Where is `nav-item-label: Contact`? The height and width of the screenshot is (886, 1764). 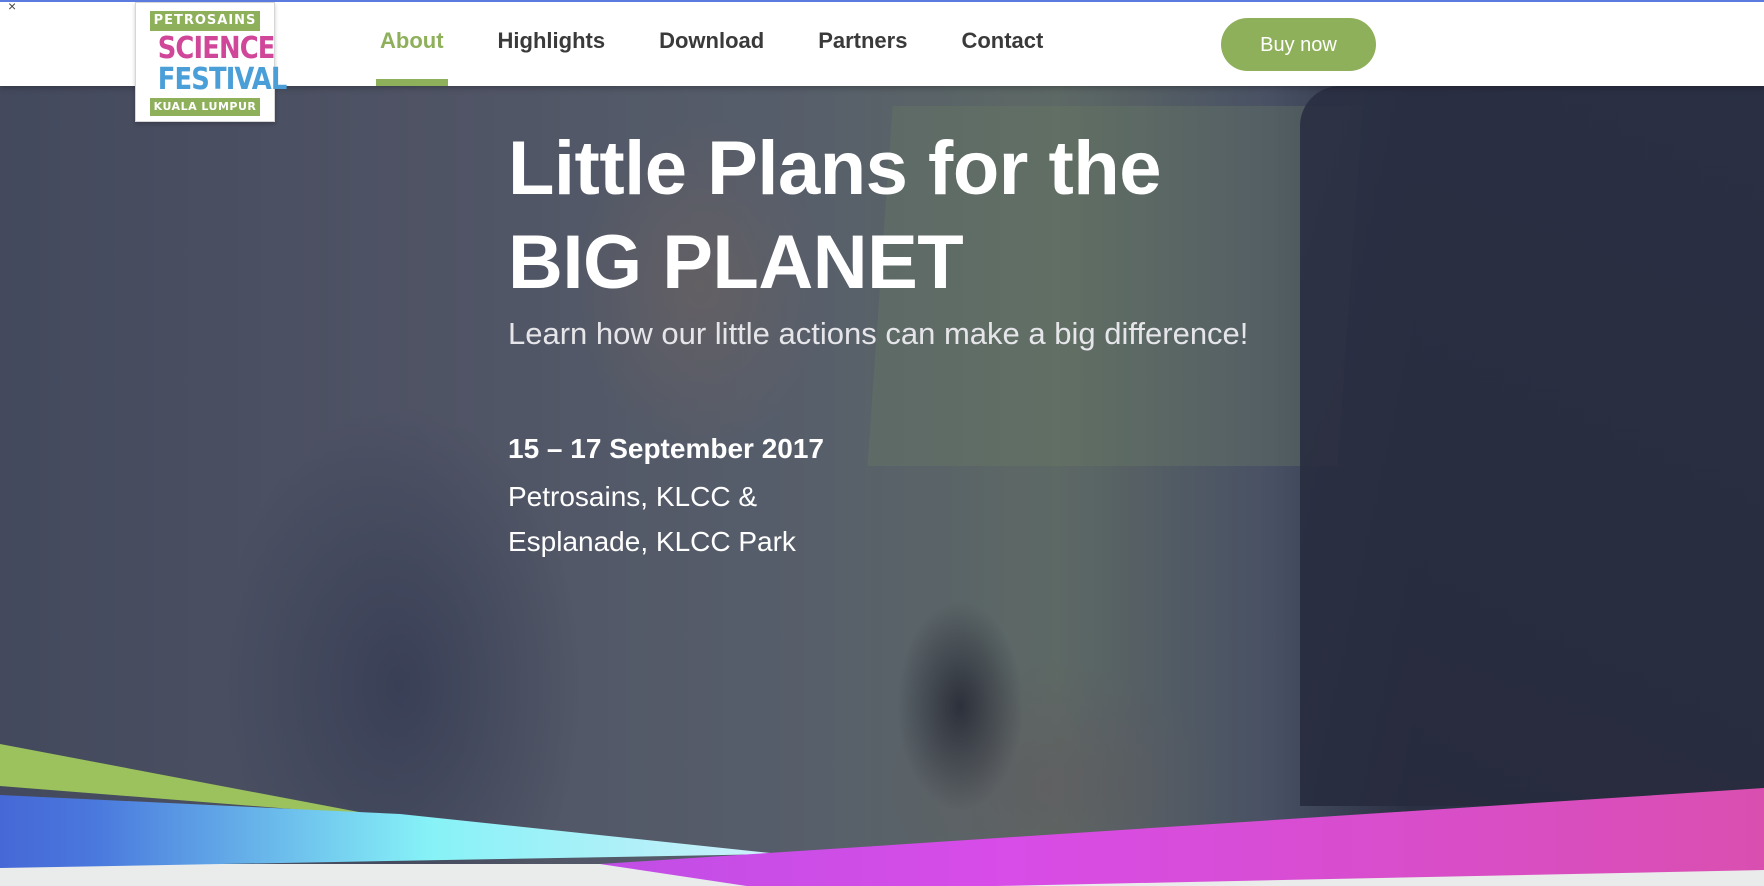 nav-item-label: Contact is located at coordinates (1002, 40).